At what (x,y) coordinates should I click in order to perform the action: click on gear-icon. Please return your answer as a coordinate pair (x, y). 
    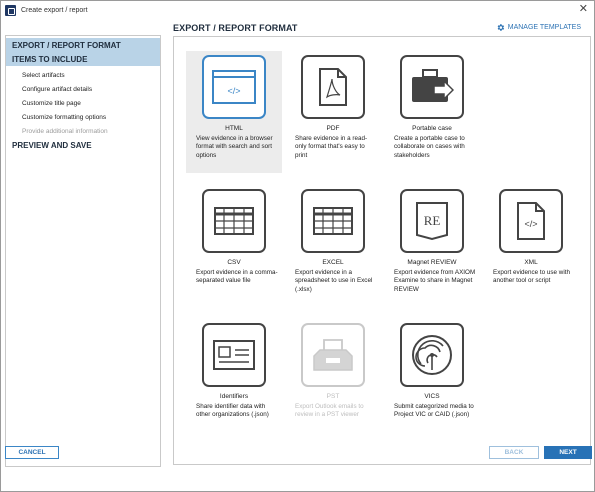
    Looking at the image, I should click on (500, 27).